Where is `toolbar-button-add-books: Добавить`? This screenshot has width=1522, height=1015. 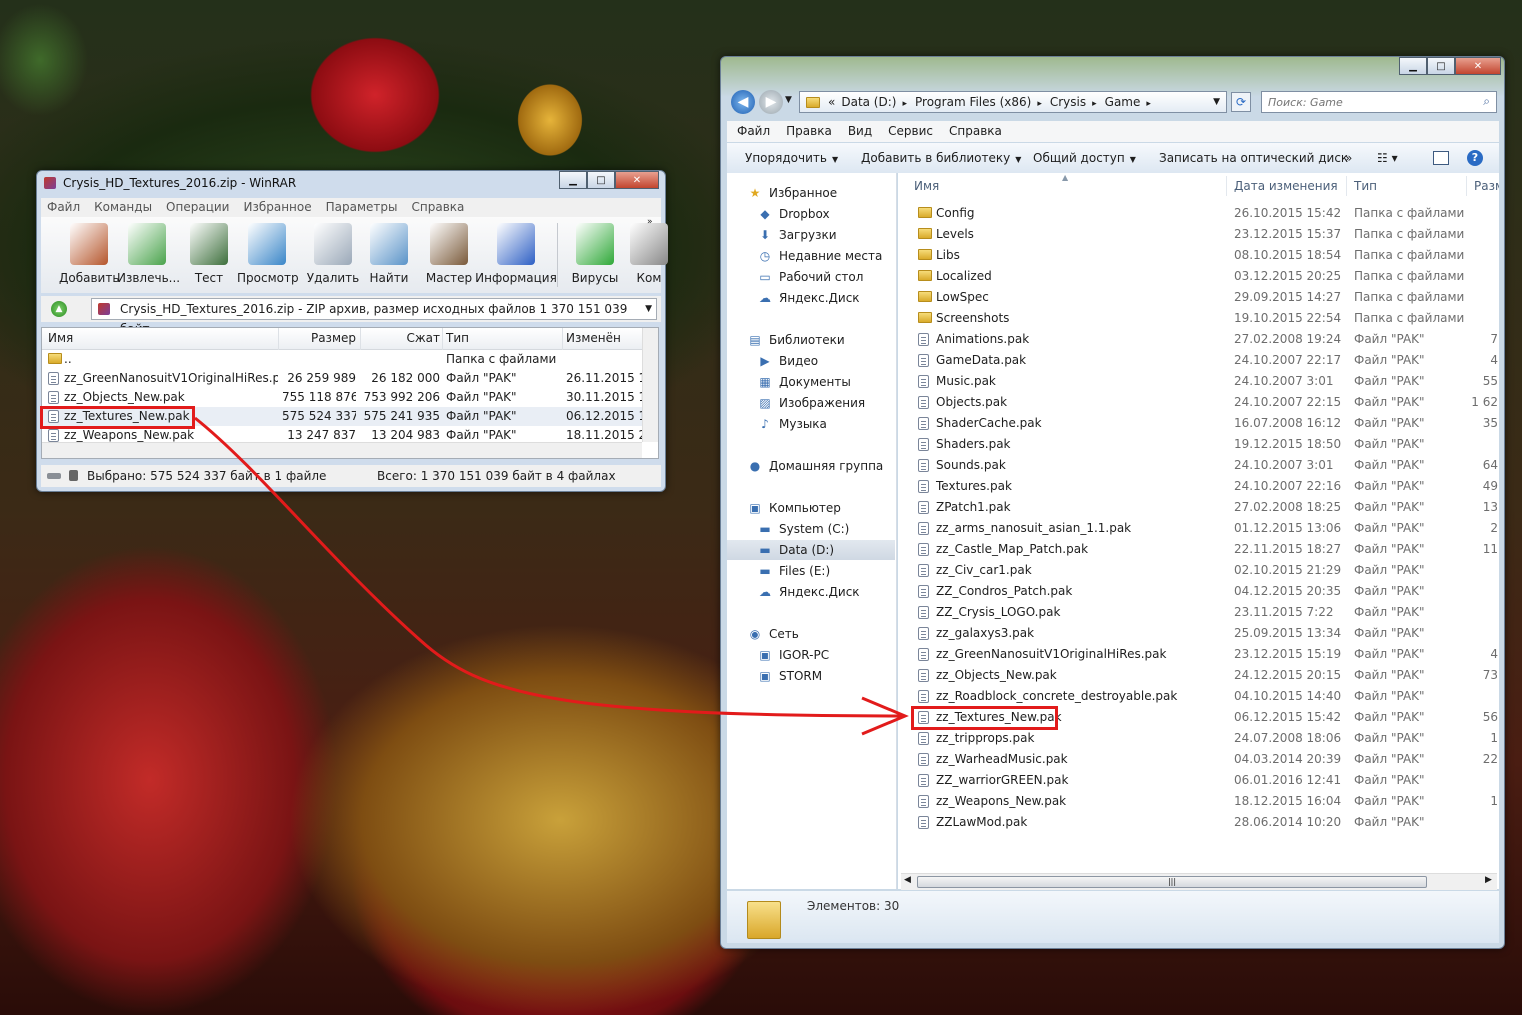
toolbar-button-add-books: Добавить is located at coordinates (89, 256).